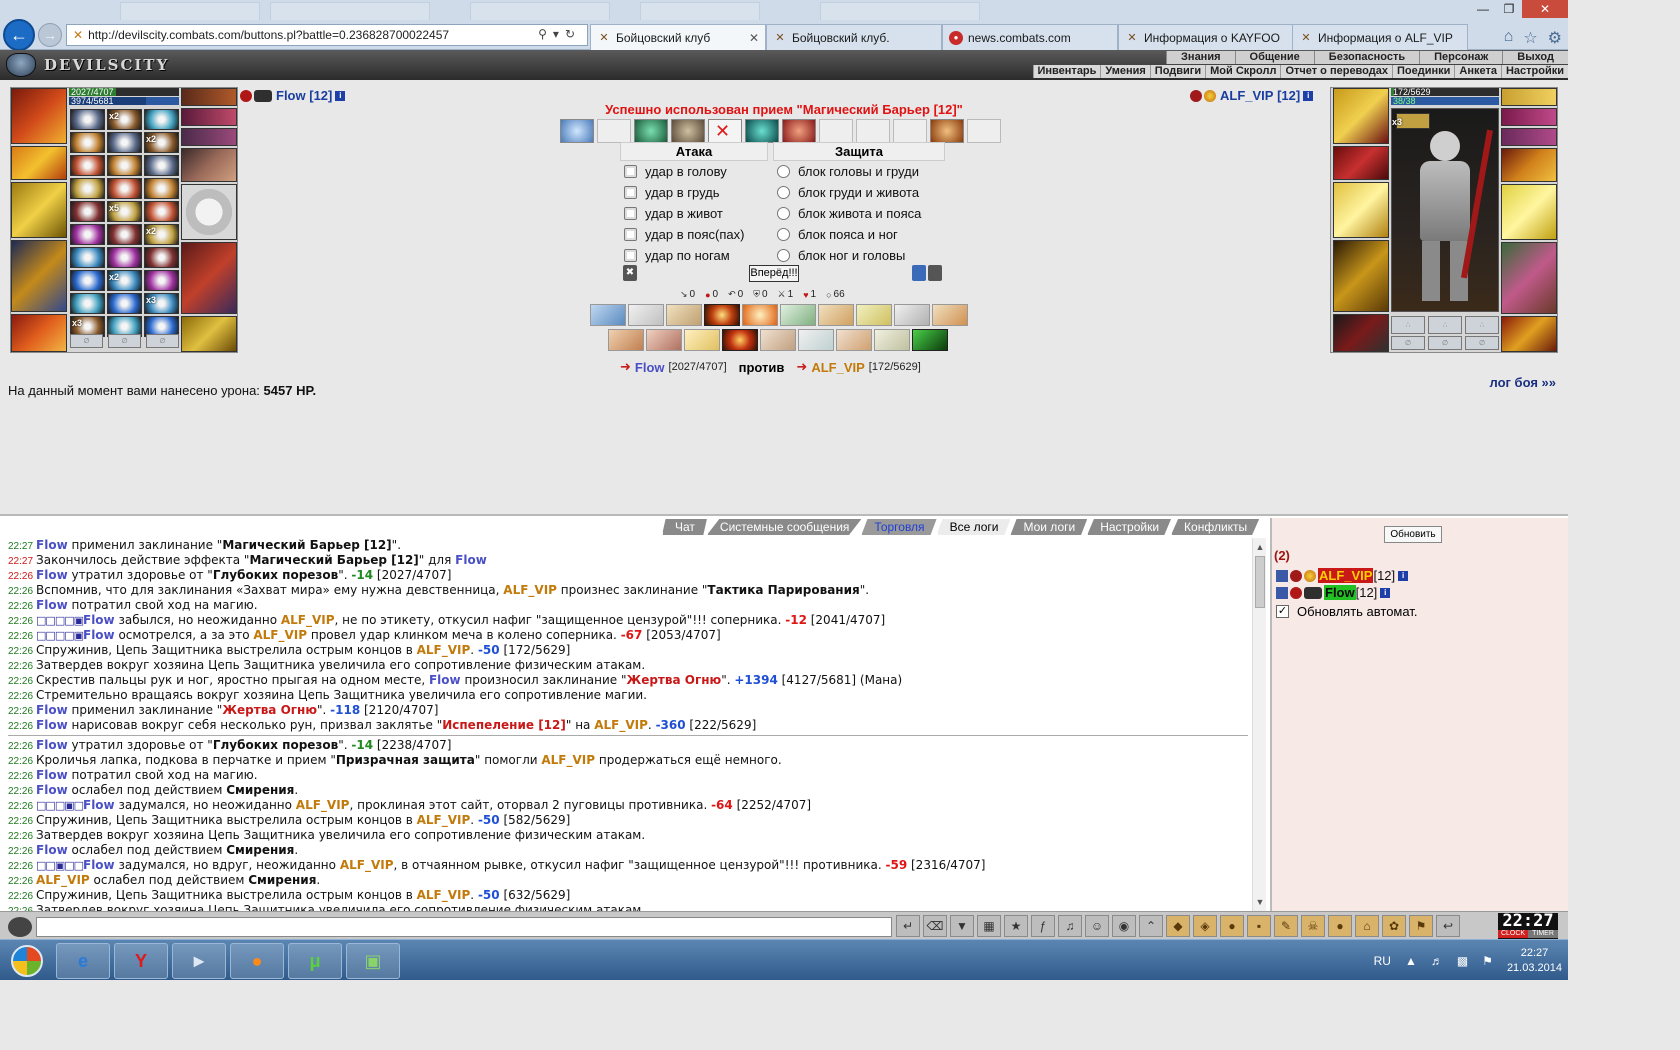 This screenshot has width=1680, height=1050. What do you see at coordinates (1340, 592) in the screenshot?
I see `participant-name-player: Flow` at bounding box center [1340, 592].